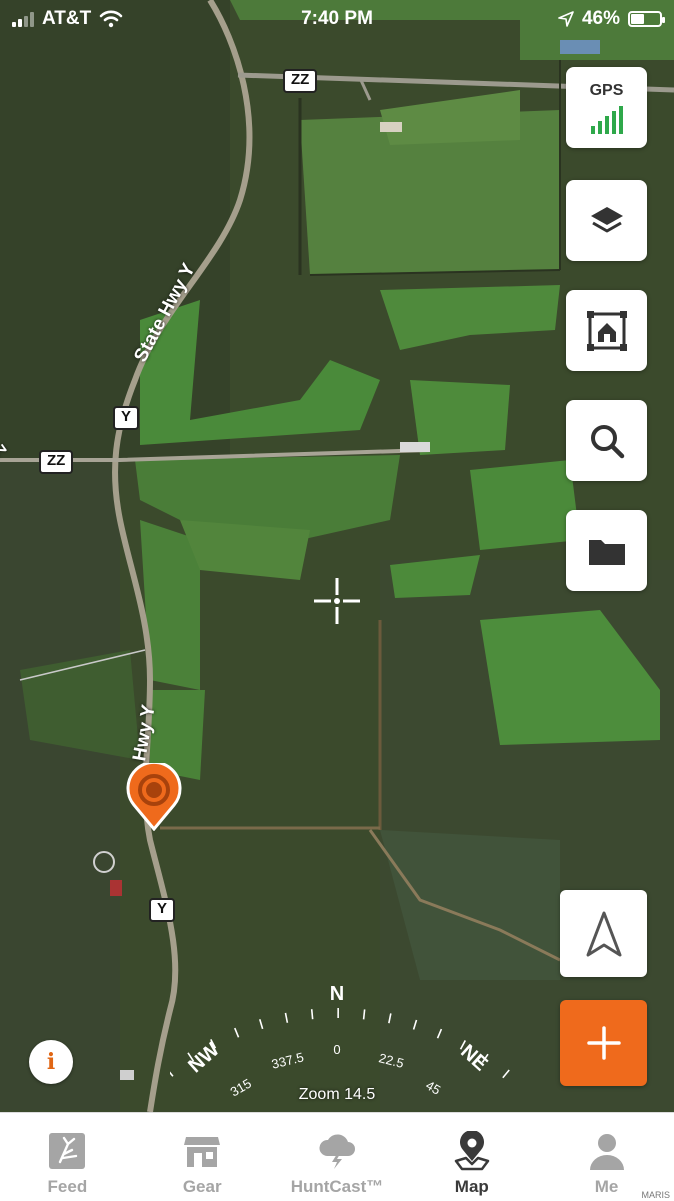 The width and height of the screenshot is (674, 1201). Describe the element at coordinates (655, 1195) in the screenshot. I see `imagery-credit: MARIS` at that location.